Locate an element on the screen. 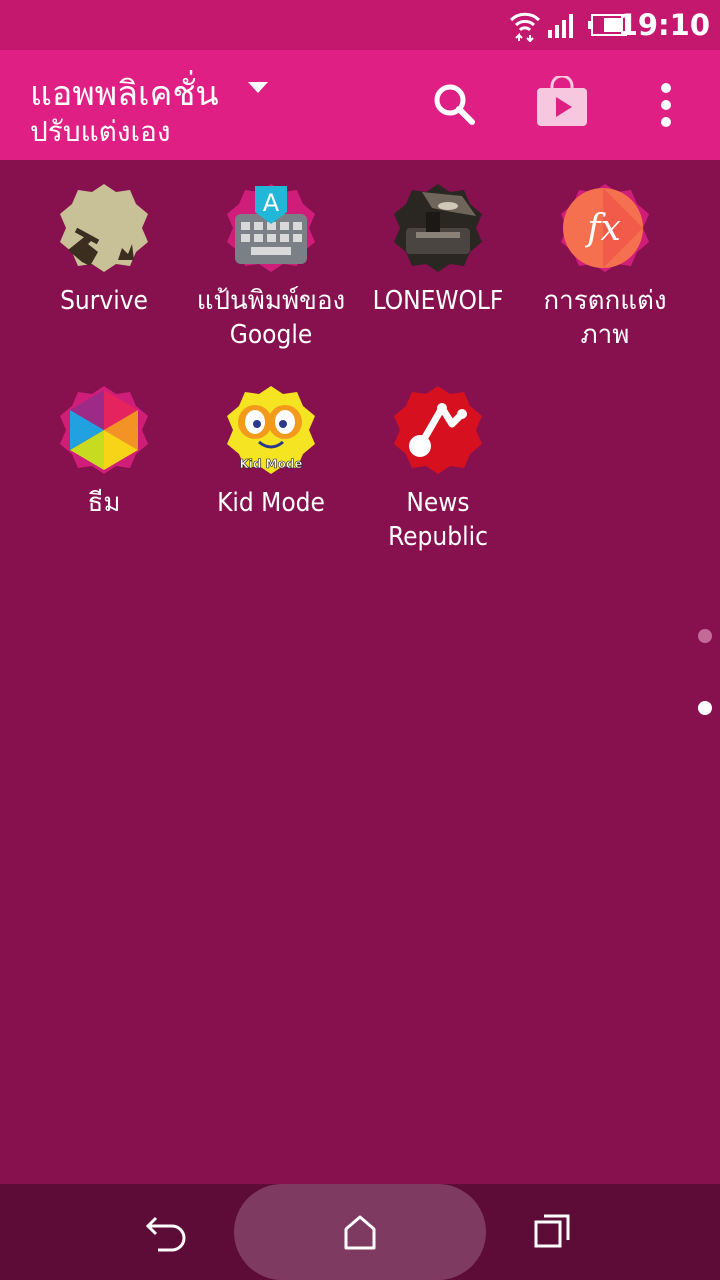 Image resolution: width=720 pixels, height=1280 pixels. back-icon is located at coordinates (167, 1232).